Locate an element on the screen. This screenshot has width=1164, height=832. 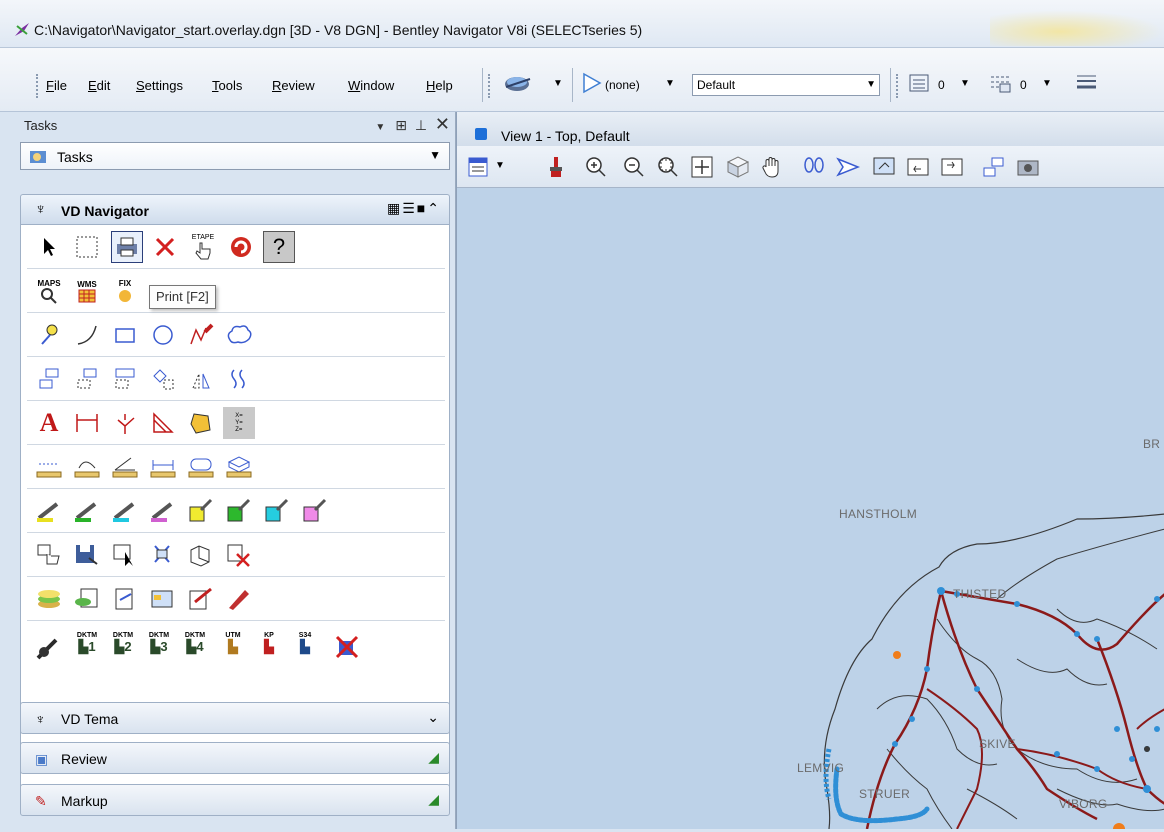
measure-volume-tool is located at coordinates (239, 467).